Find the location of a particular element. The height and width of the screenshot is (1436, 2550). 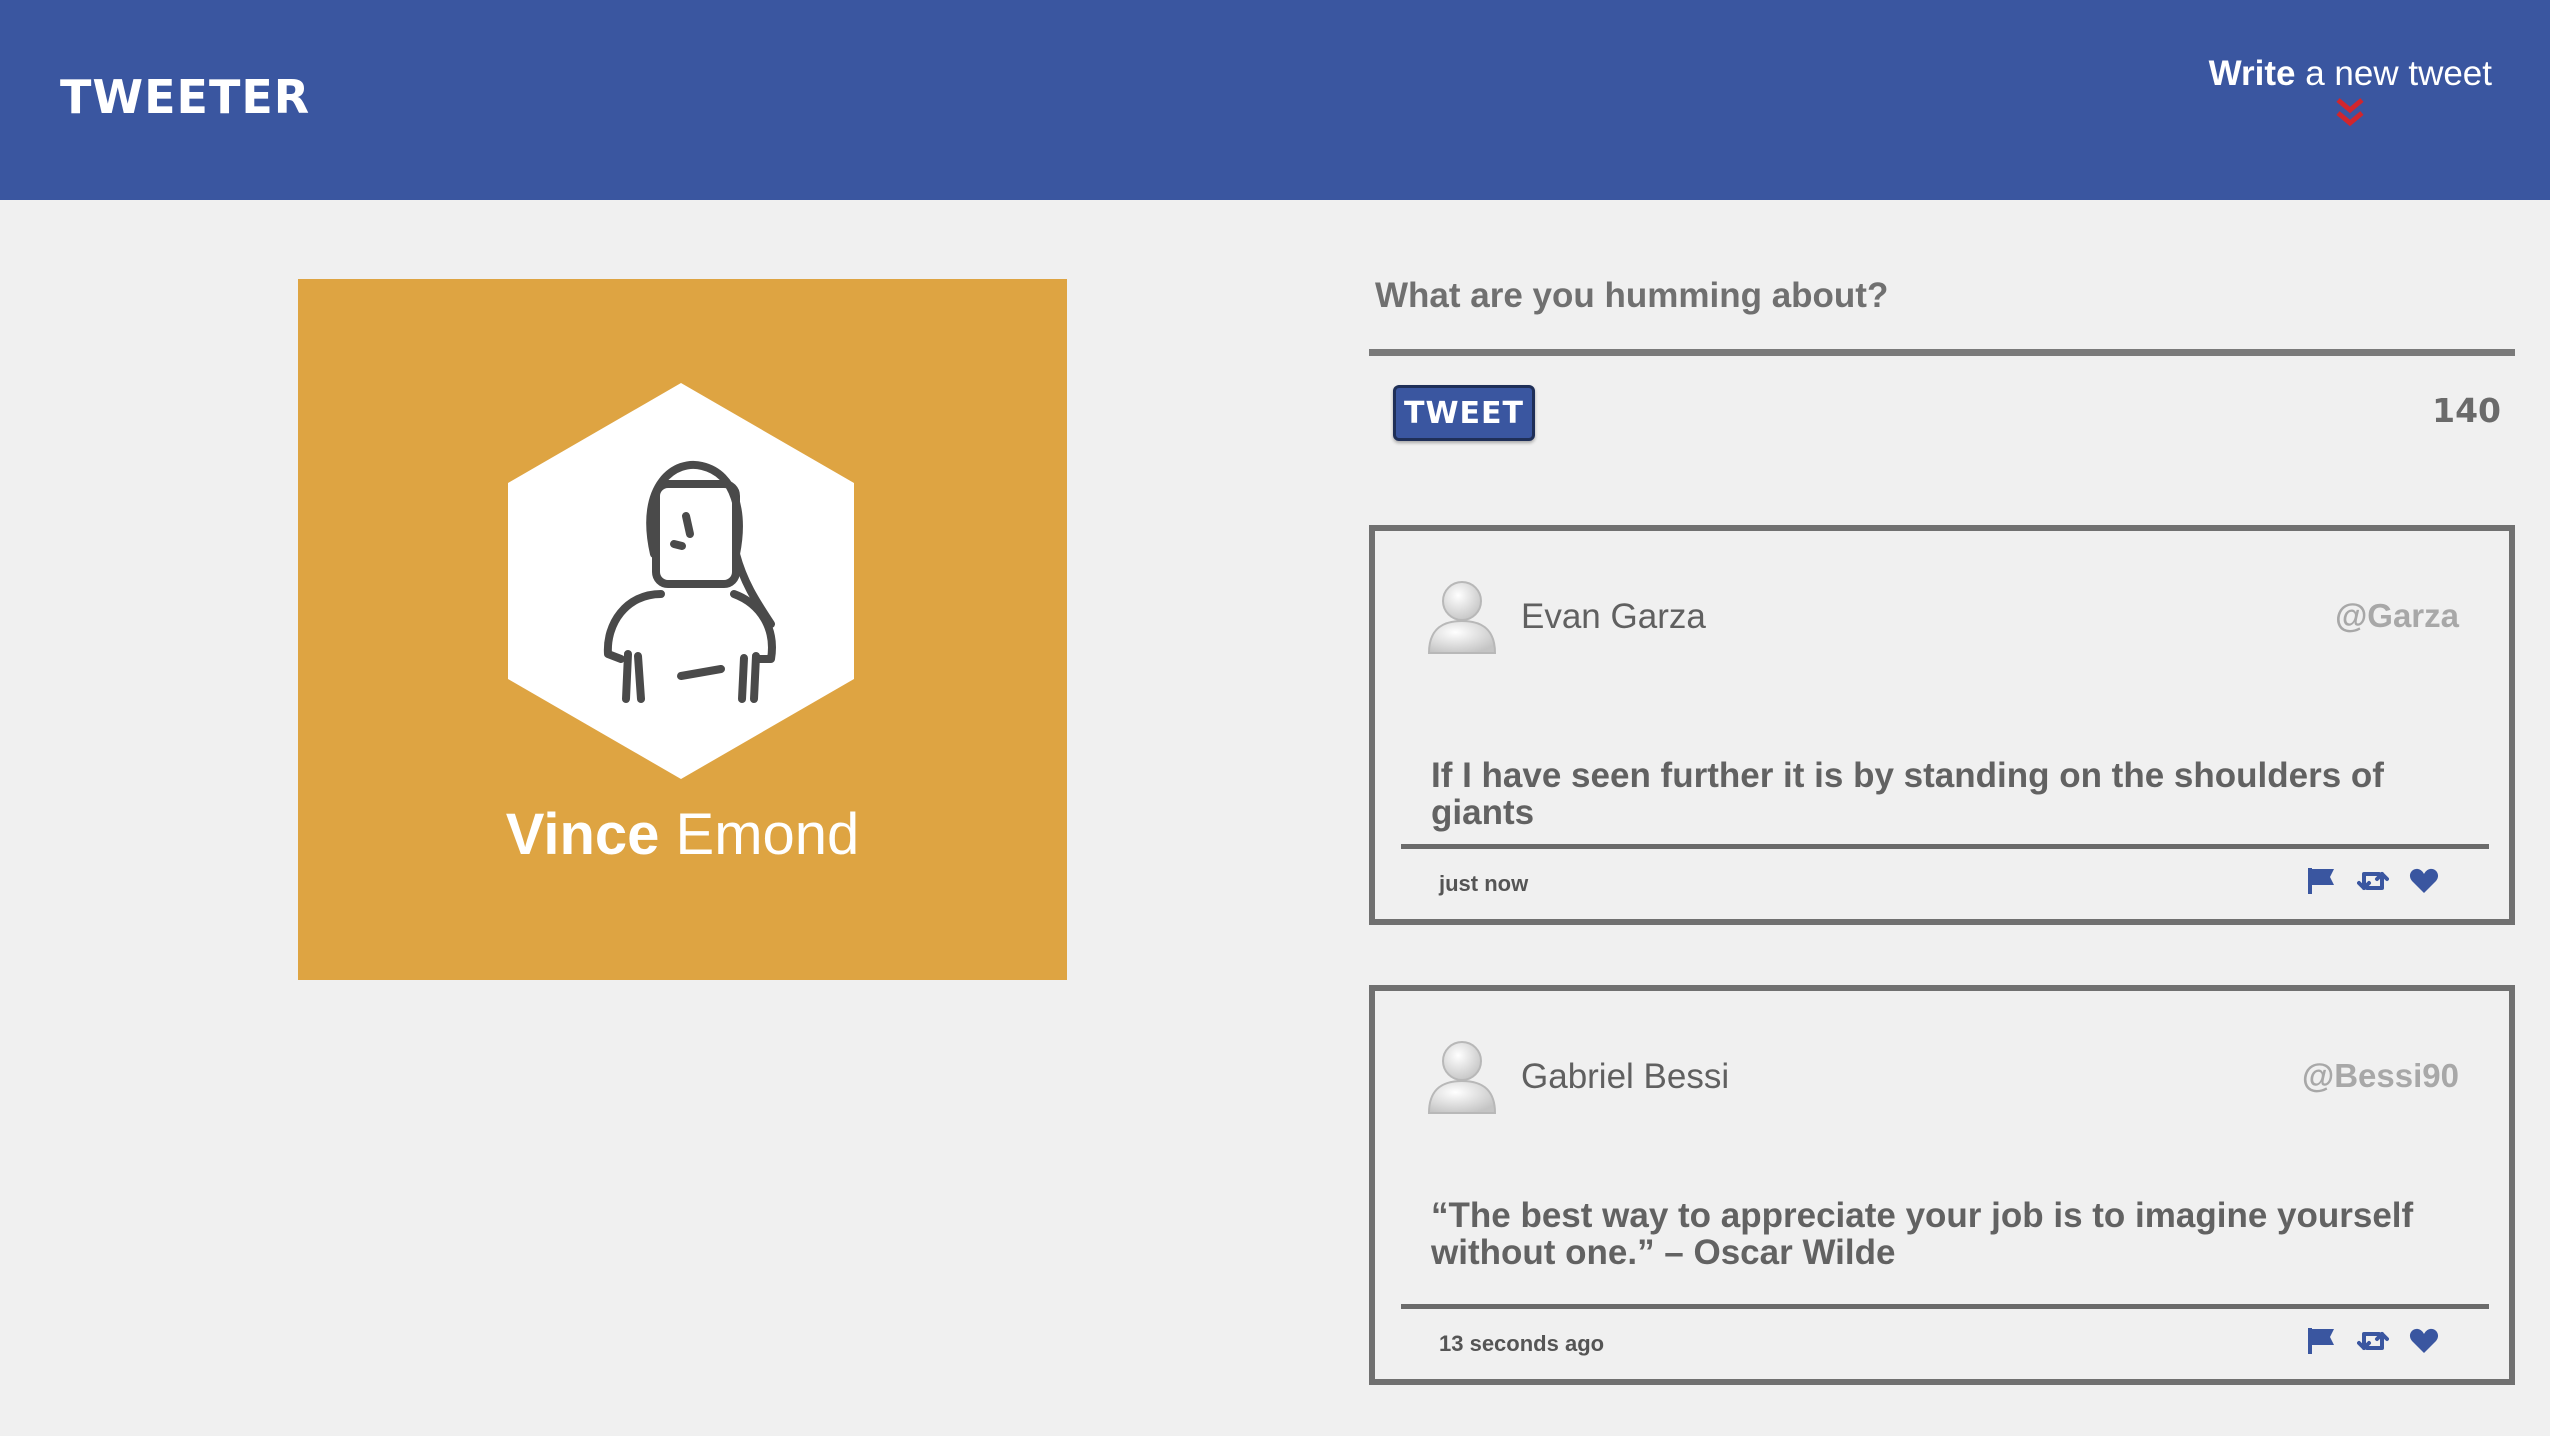

write-new-tweet-label: Write a new tweet is located at coordinates (2350, 73).